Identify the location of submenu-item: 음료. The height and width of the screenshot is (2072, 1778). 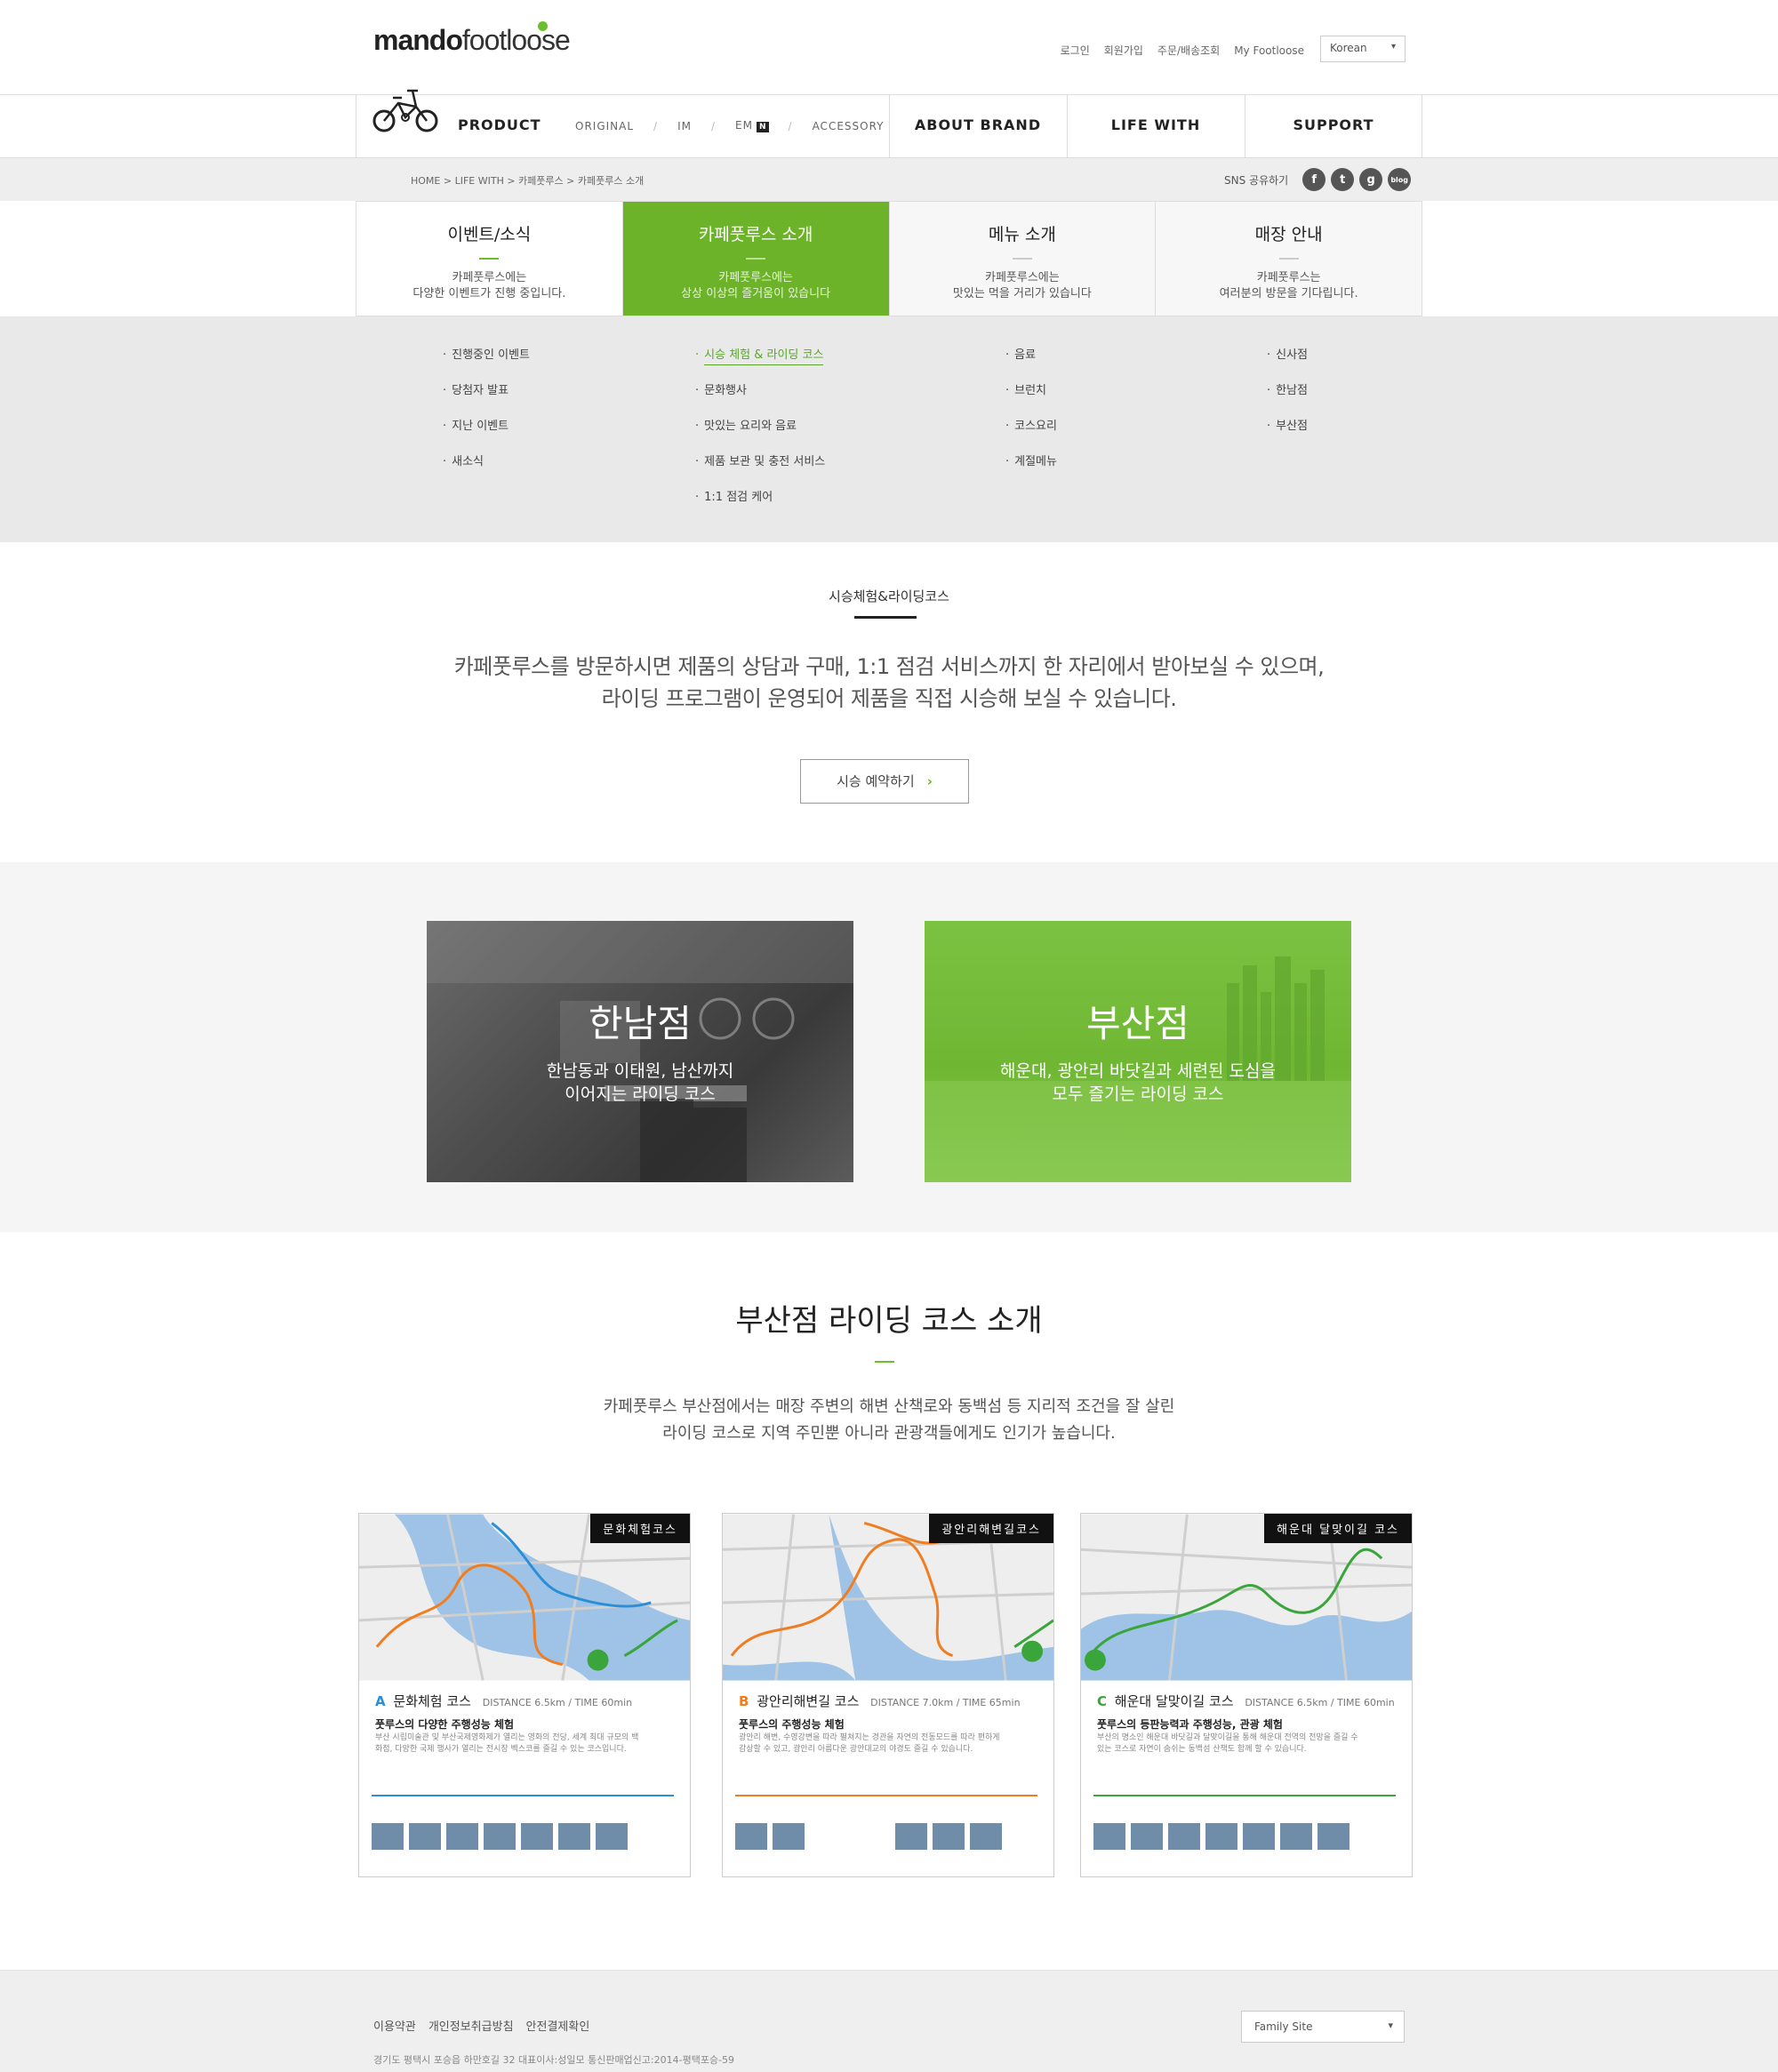
(1031, 362).